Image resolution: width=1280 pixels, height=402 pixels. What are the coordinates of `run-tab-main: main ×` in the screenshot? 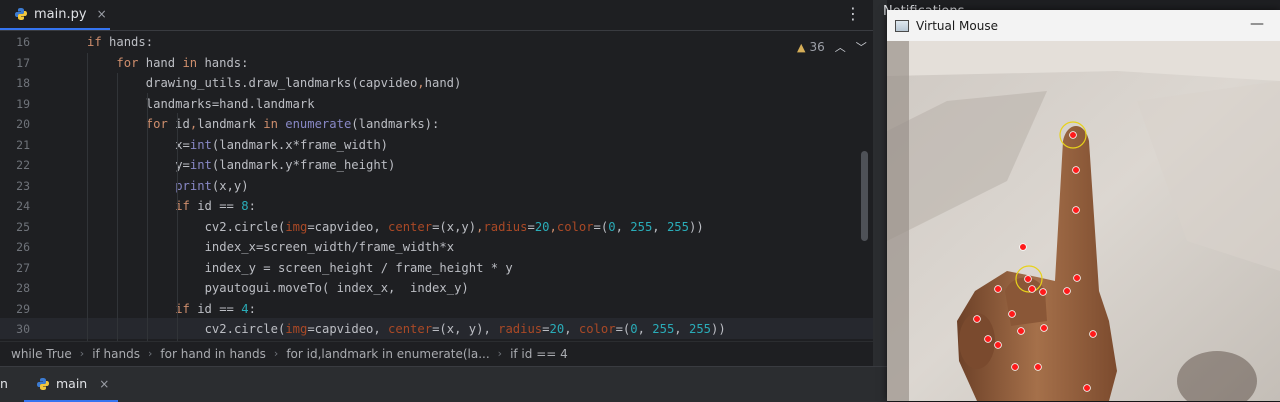 It's located at (71, 384).